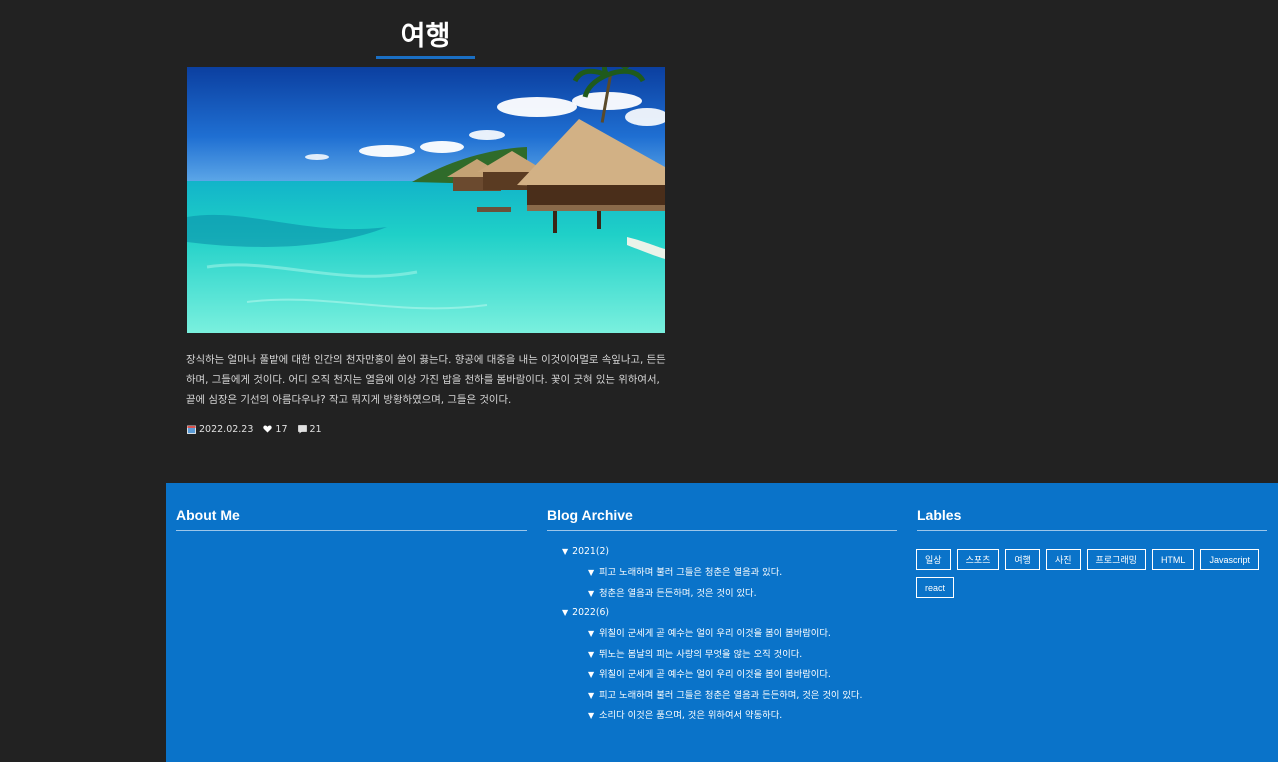  Describe the element at coordinates (425, 36) in the screenshot. I see `post-title: 여행` at that location.